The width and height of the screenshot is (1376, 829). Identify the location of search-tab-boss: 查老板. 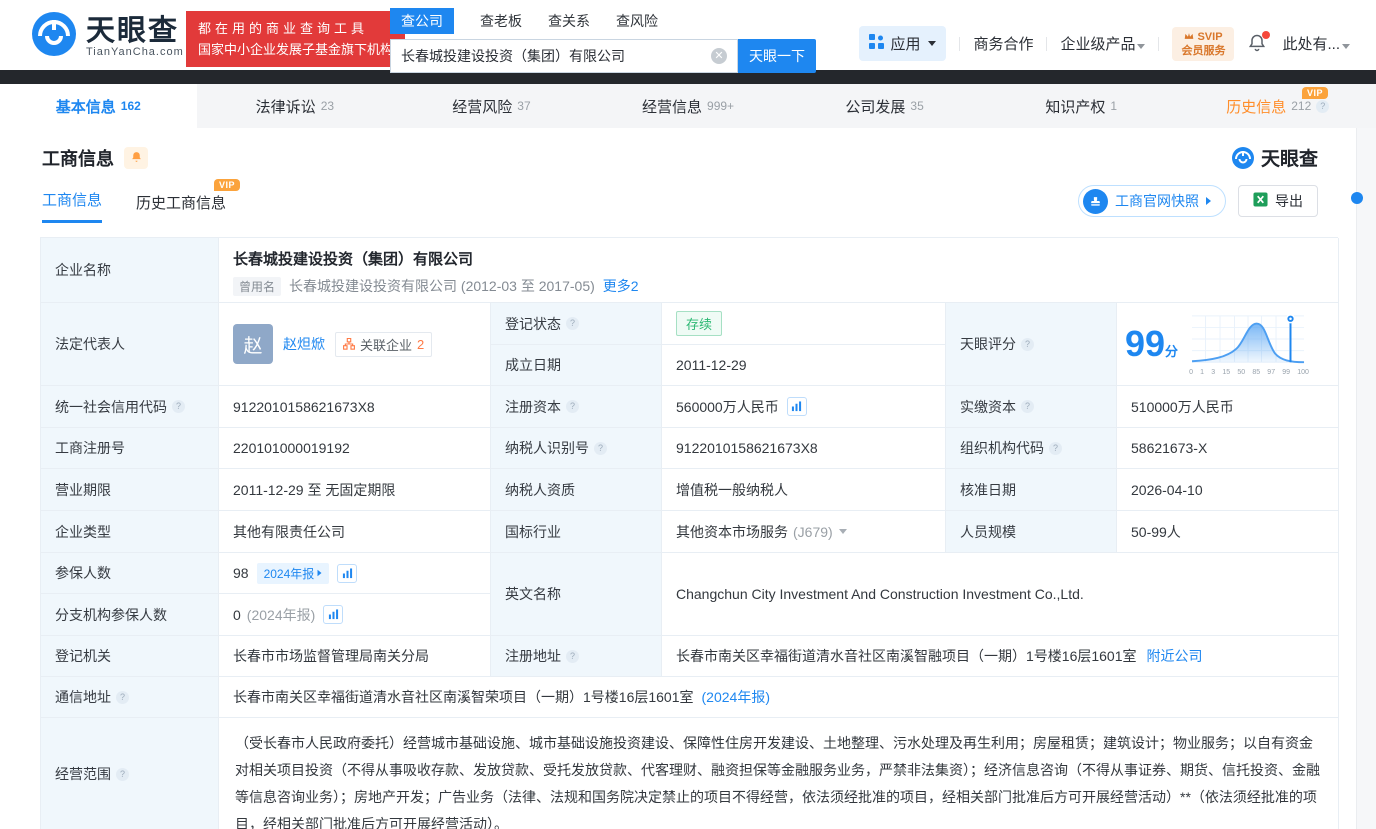
(501, 21).